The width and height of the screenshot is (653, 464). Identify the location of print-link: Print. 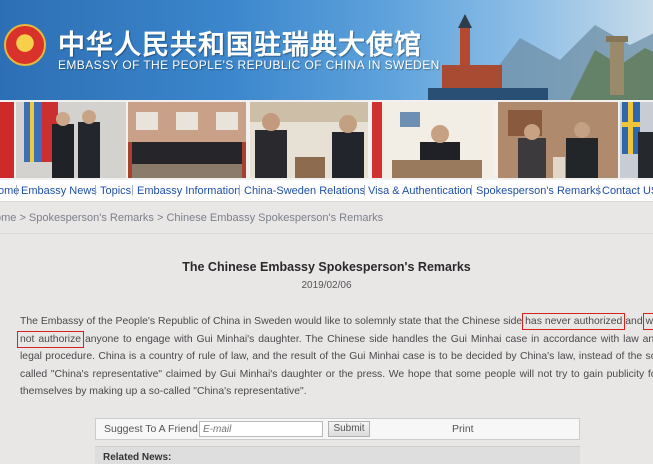
(463, 429).